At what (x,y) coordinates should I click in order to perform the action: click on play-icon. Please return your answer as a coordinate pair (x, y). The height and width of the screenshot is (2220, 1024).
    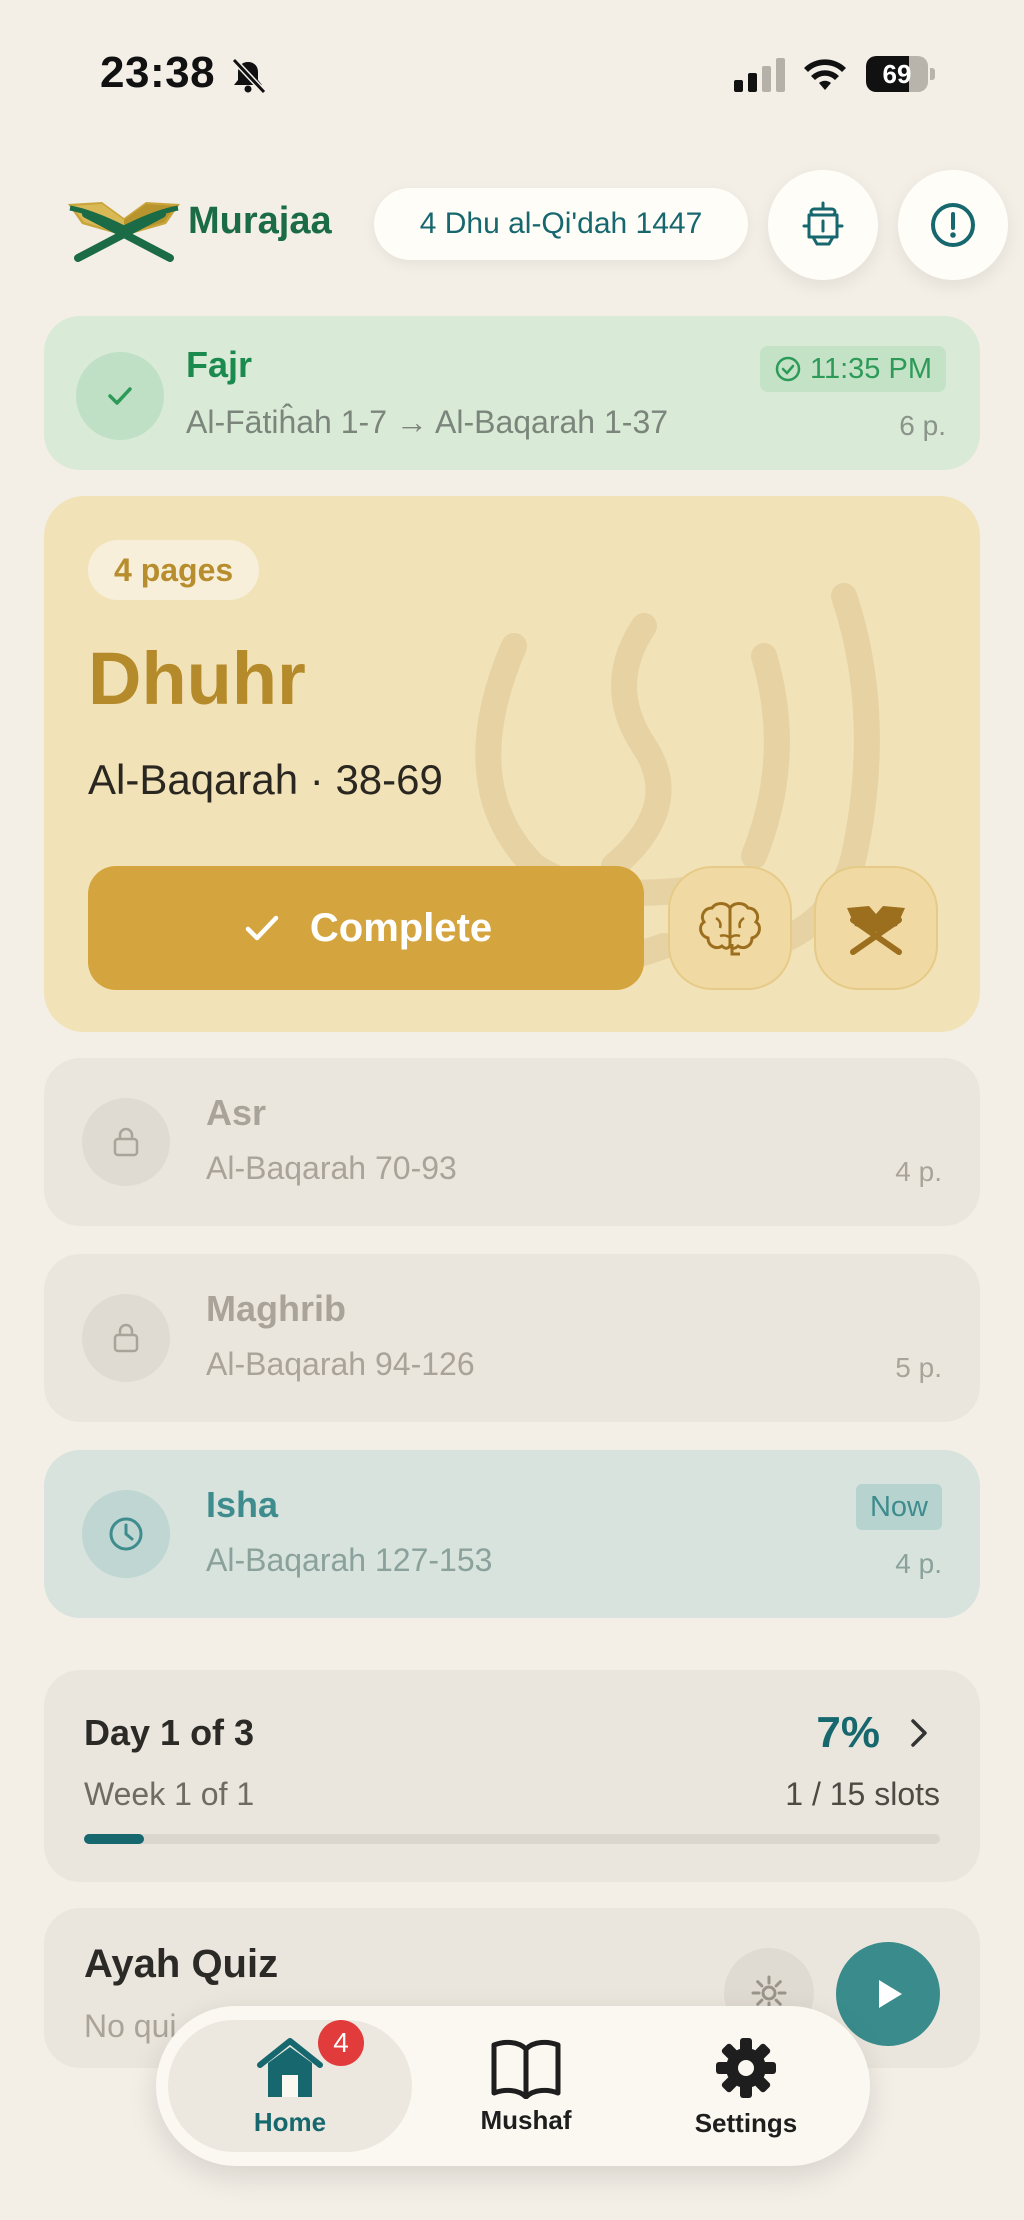
    Looking at the image, I should click on (890, 1994).